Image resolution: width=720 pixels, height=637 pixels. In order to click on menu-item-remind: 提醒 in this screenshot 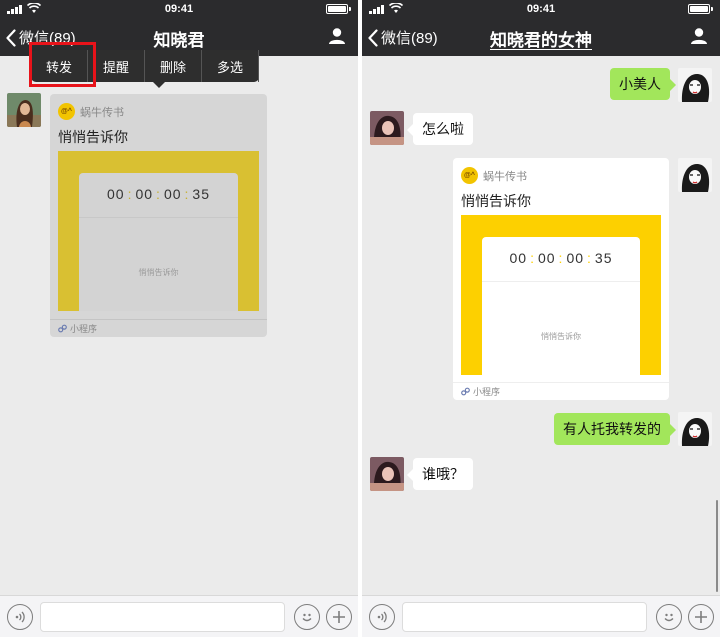, I will do `click(116, 66)`.